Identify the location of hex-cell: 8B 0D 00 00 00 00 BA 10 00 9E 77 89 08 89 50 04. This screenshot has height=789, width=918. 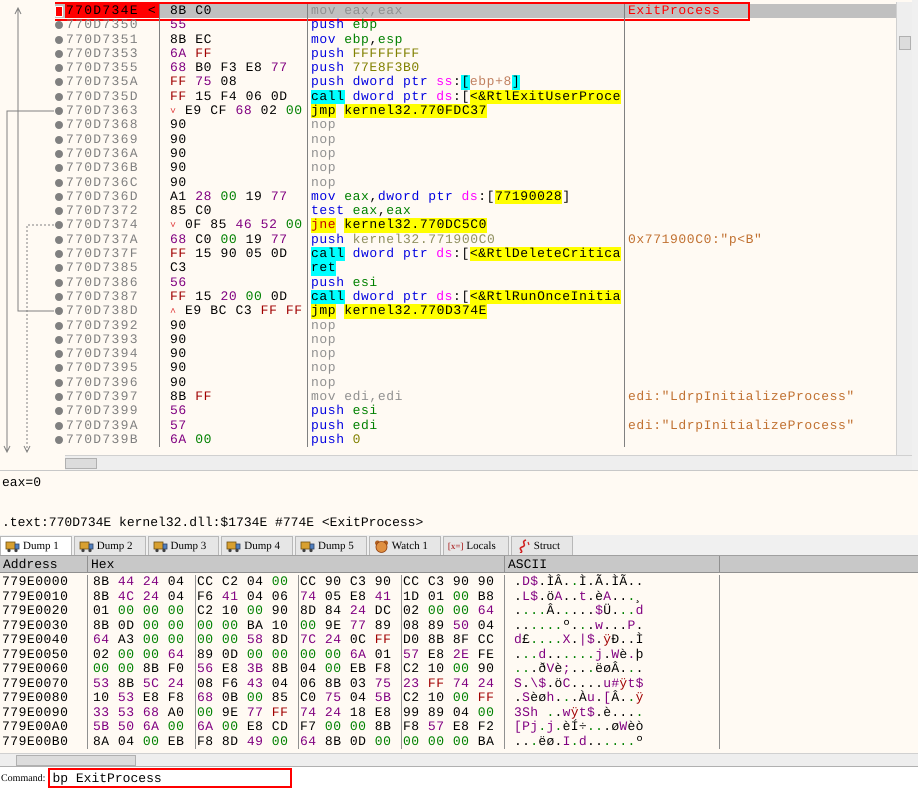
(296, 626).